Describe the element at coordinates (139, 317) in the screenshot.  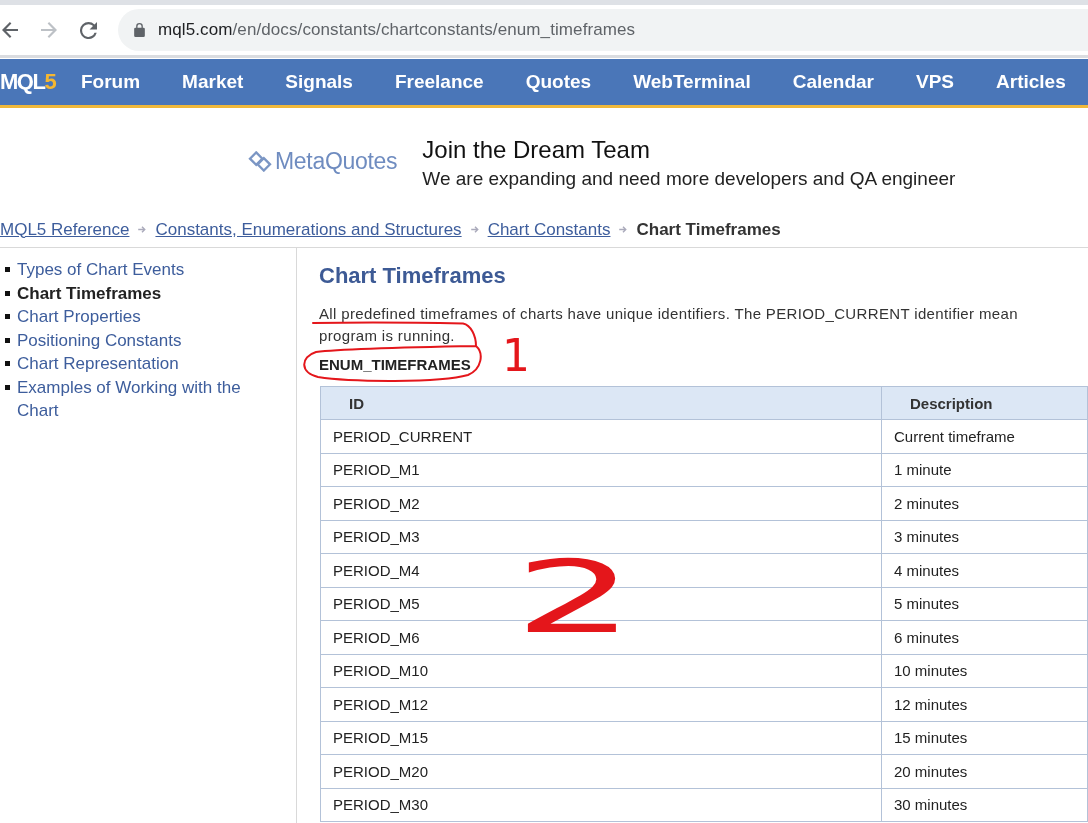
I see `sidebar-item: Chart Properties` at that location.